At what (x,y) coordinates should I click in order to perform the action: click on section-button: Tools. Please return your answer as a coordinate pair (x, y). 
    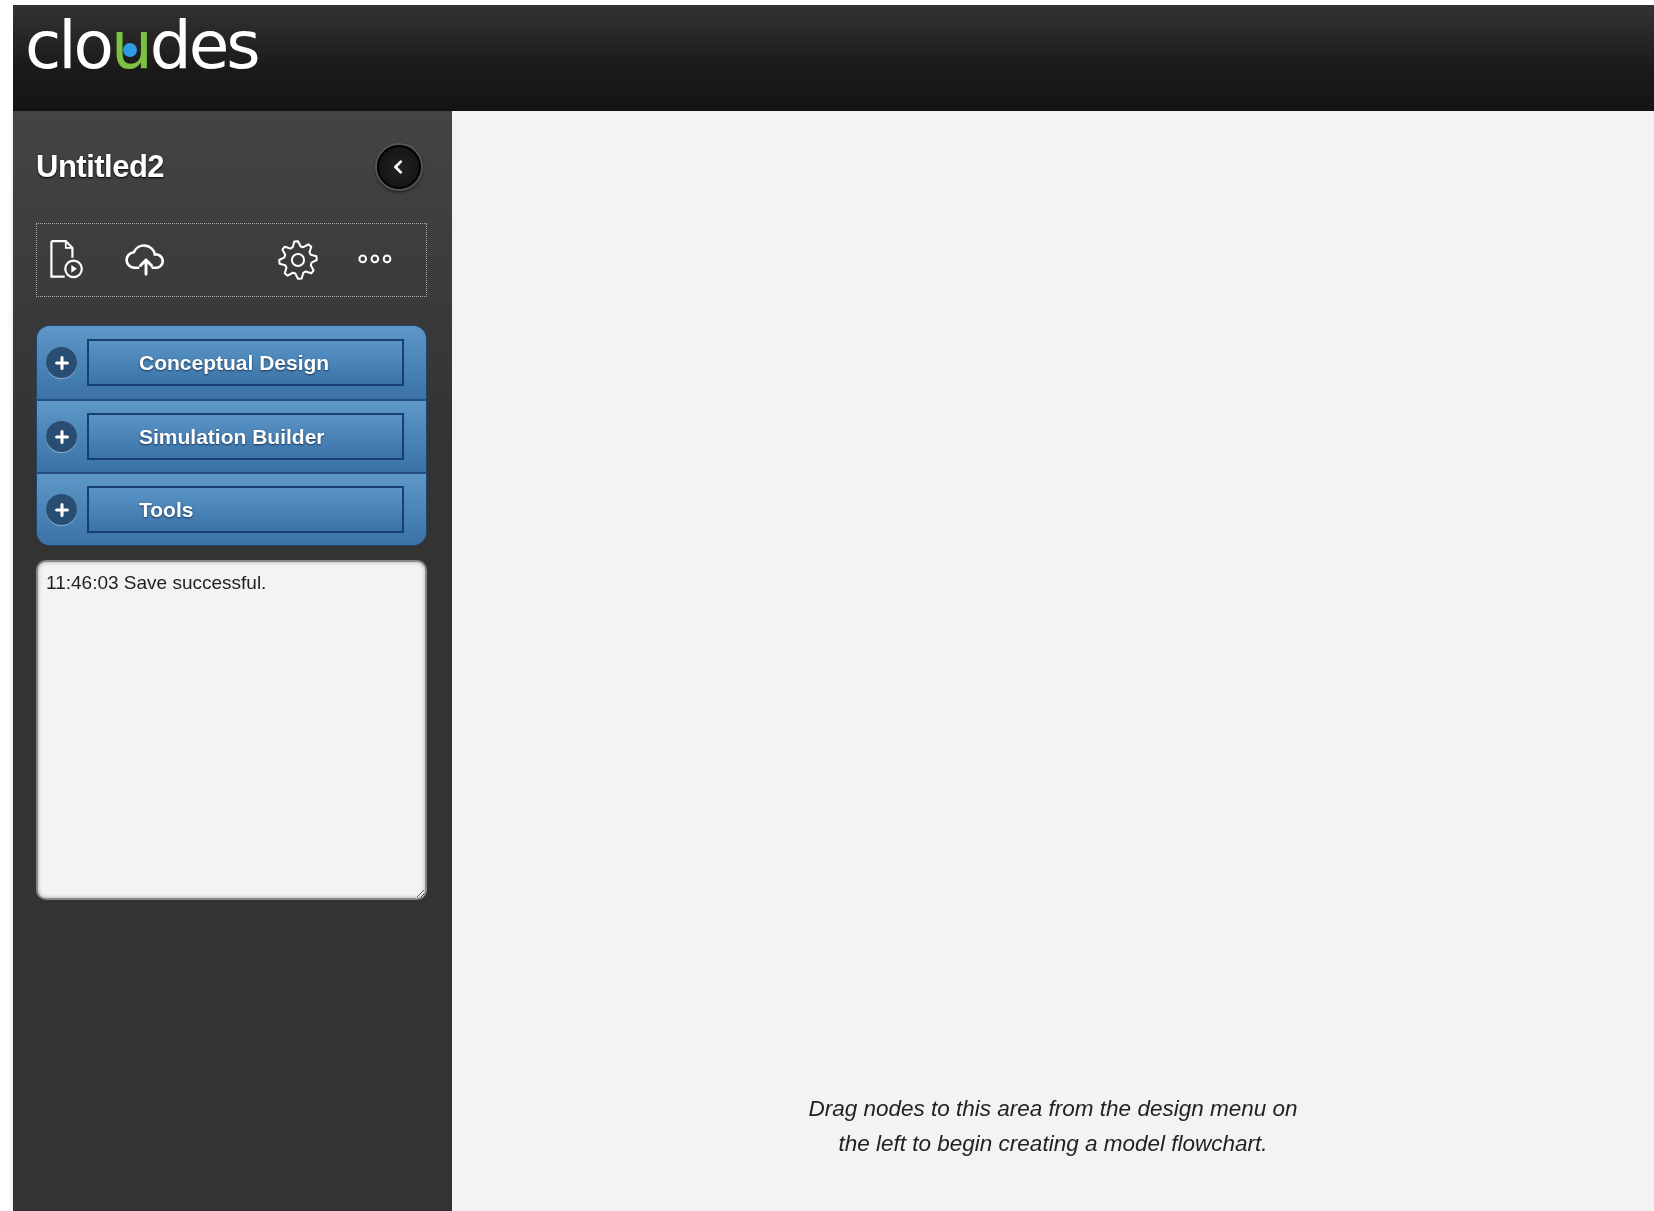
    Looking at the image, I should click on (245, 509).